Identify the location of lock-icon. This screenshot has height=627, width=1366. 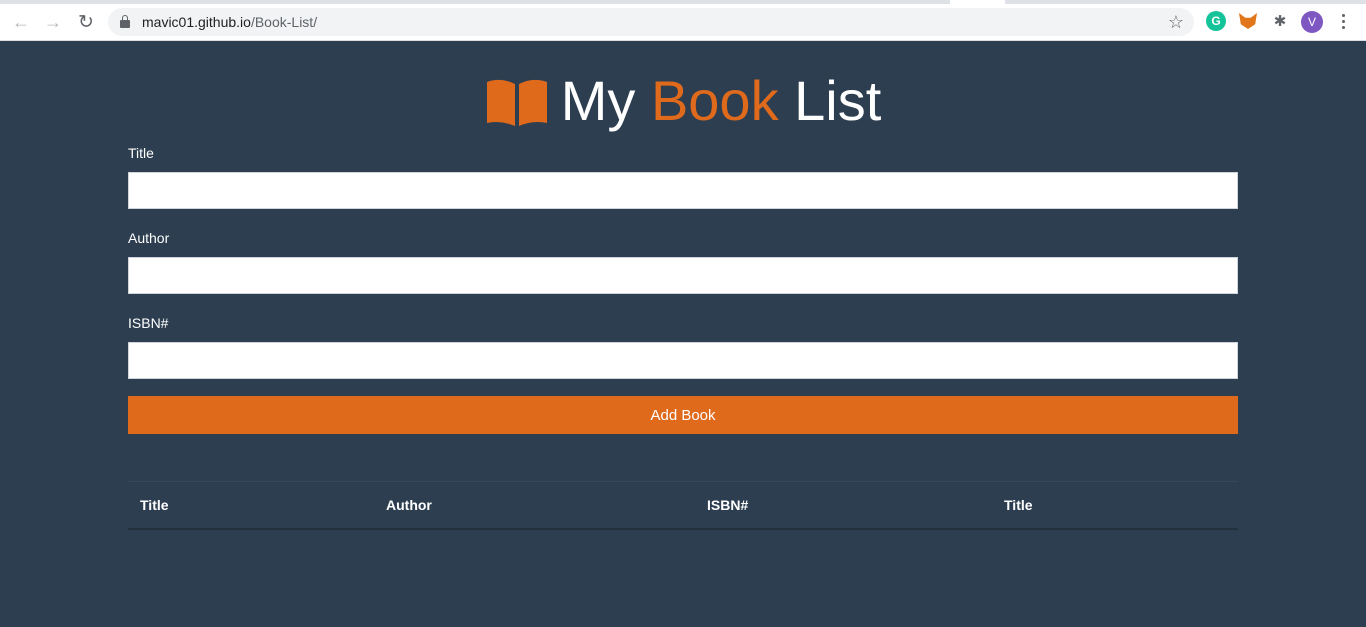
(125, 21).